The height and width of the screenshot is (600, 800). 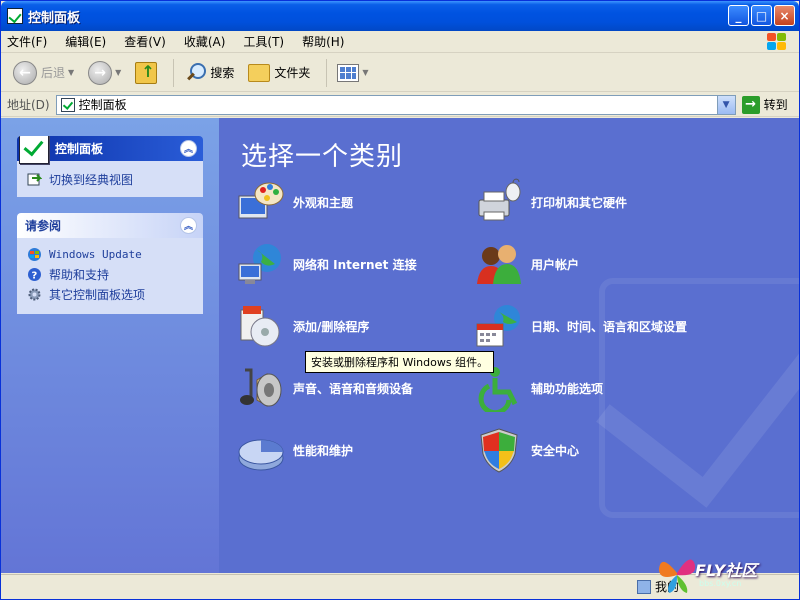 I want to click on help-support-label: 帮助和支持, so click(x=79, y=274).